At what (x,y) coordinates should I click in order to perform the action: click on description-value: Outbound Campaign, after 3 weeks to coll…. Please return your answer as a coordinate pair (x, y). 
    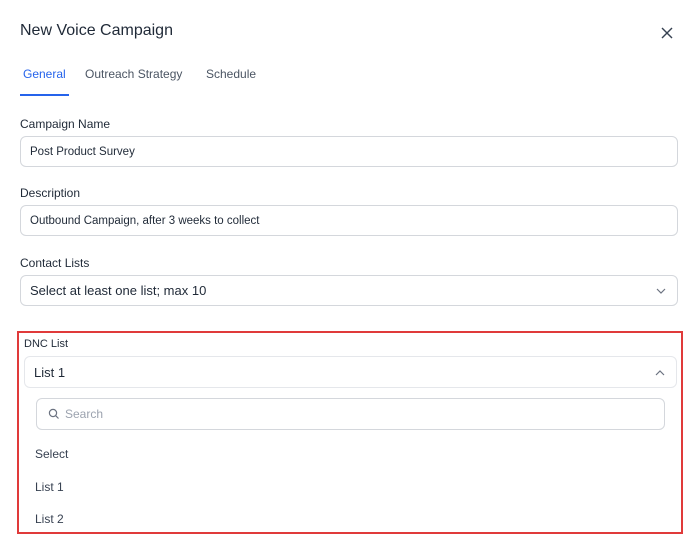
    Looking at the image, I should click on (145, 220).